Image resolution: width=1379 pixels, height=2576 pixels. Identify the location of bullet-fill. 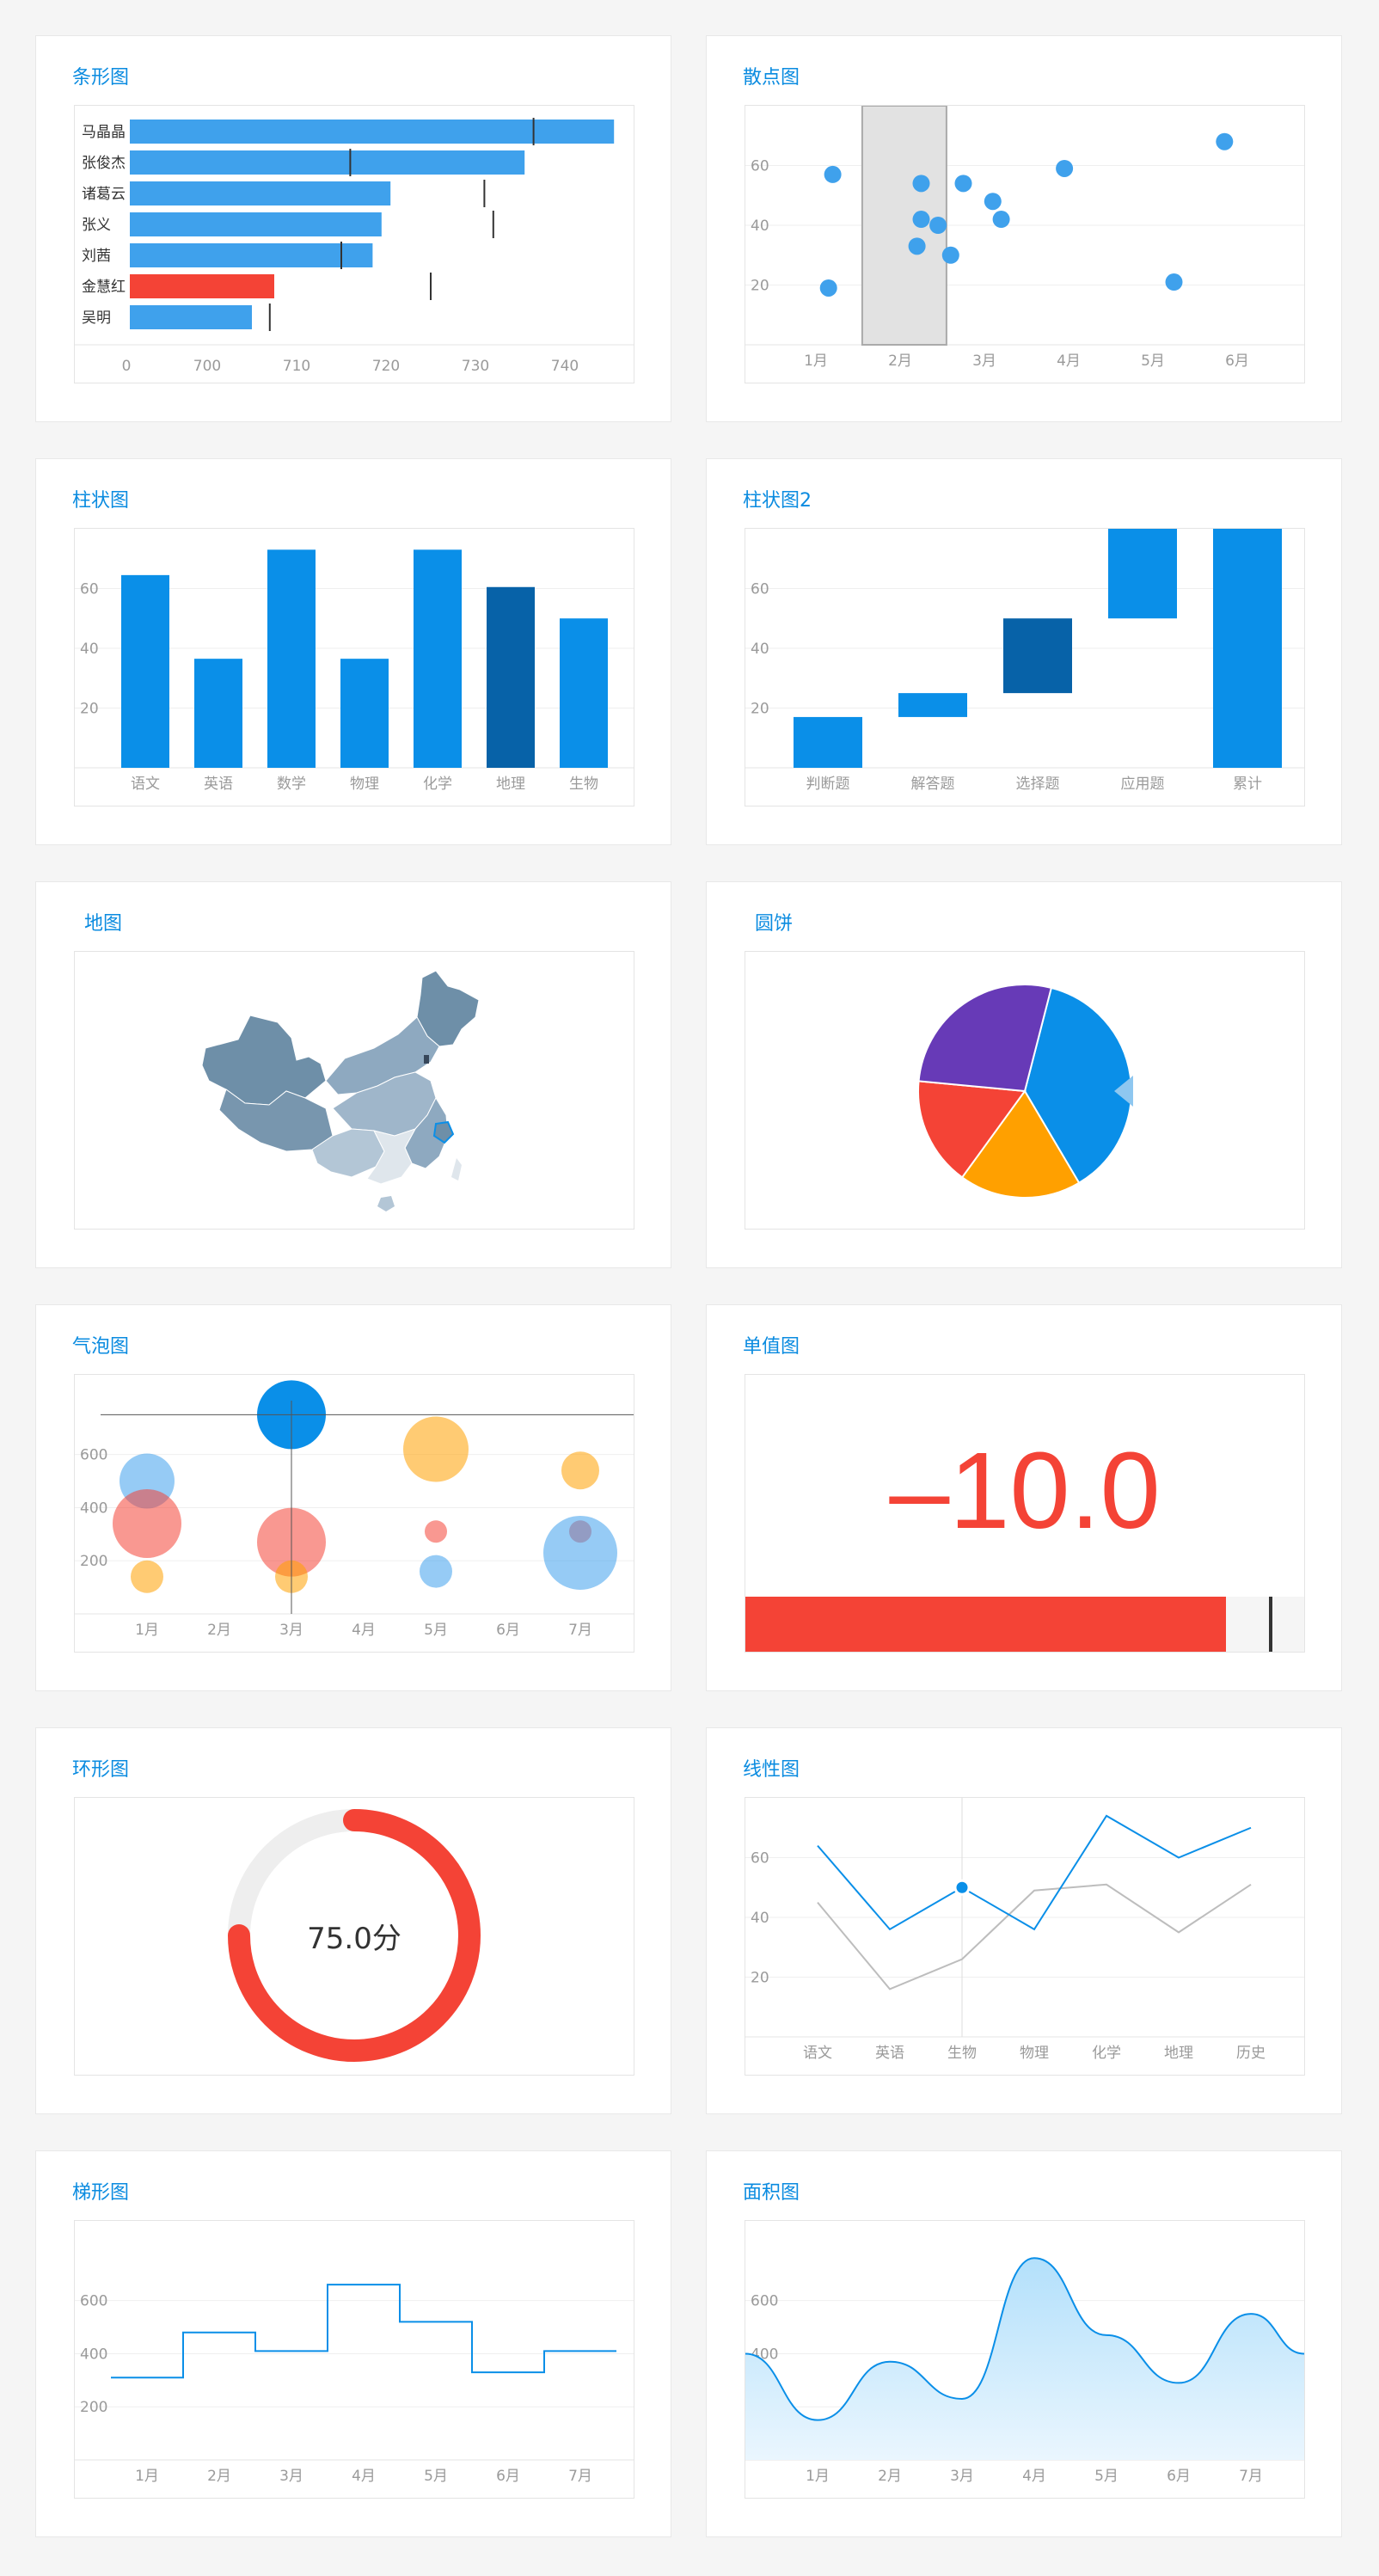
(985, 1624).